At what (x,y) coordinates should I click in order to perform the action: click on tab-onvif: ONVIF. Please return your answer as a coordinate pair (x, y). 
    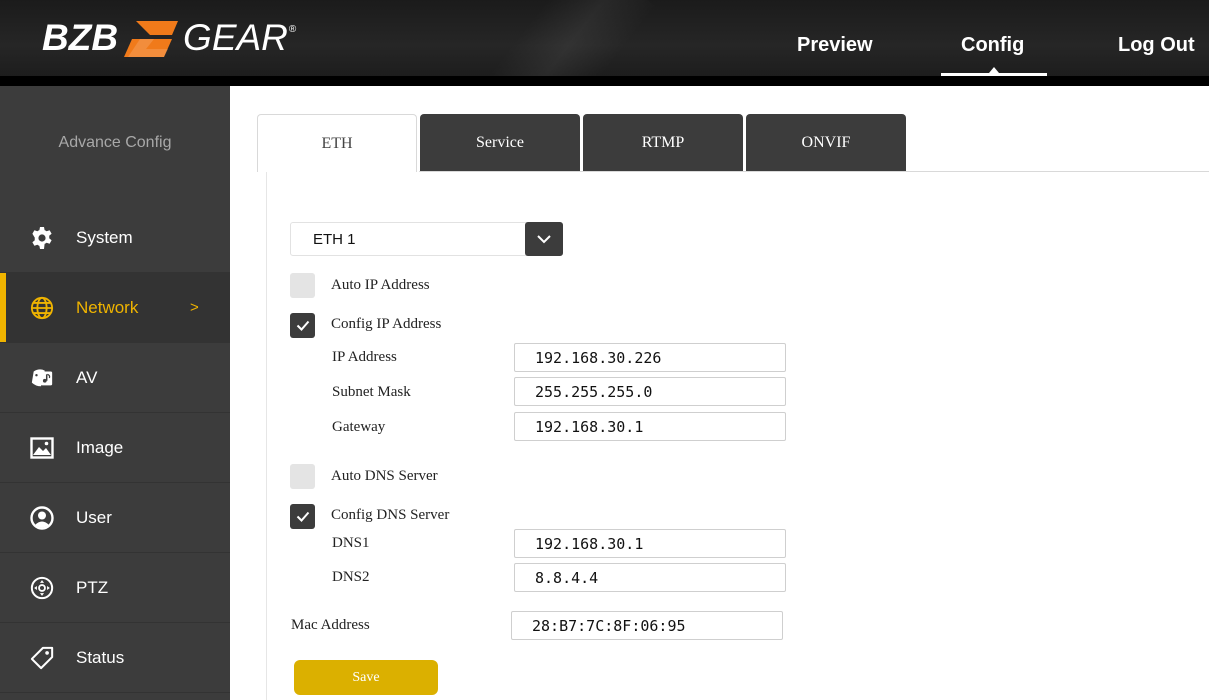
    Looking at the image, I should click on (826, 143).